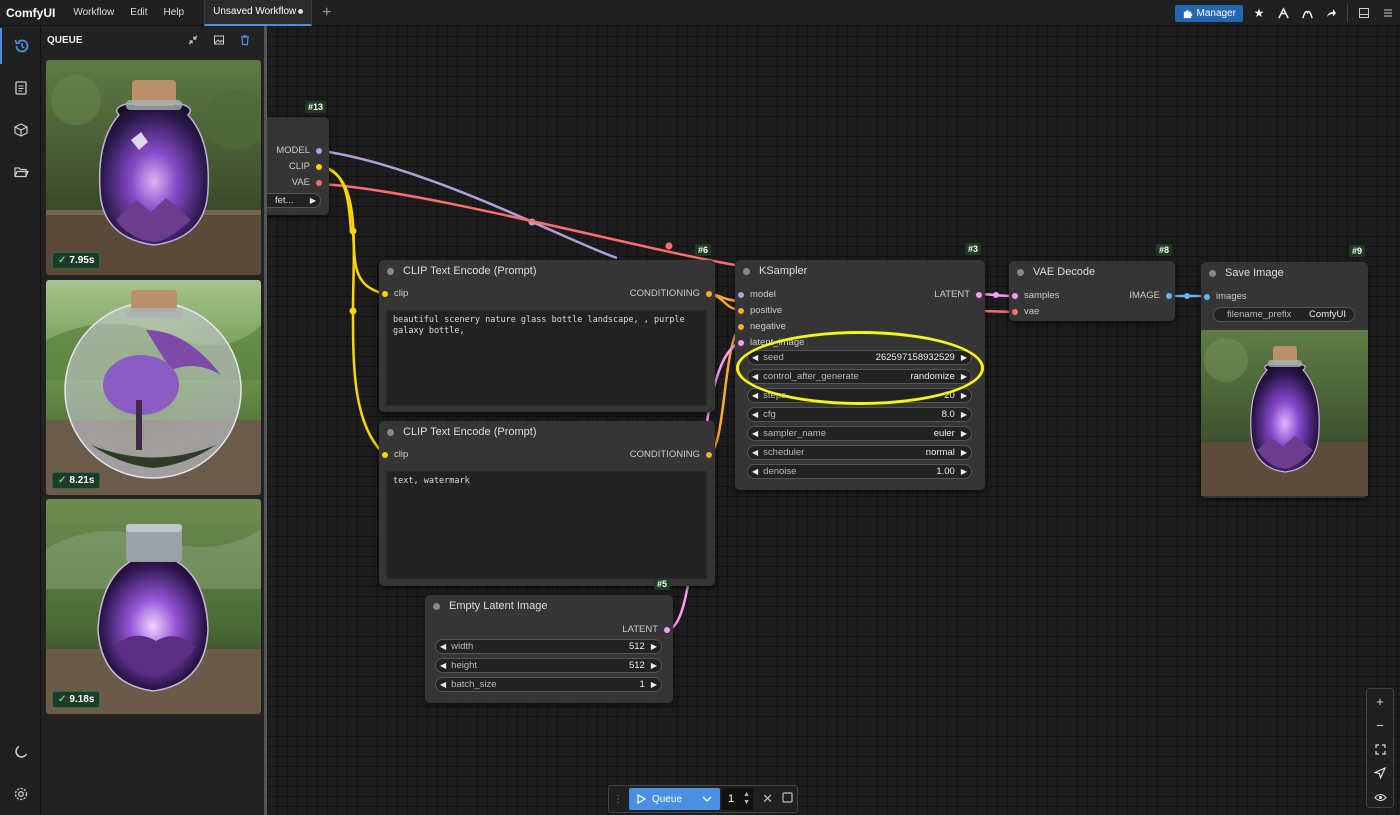 Image resolution: width=1400 pixels, height=815 pixels. I want to click on output-image: IMAGE, so click(1150, 295).